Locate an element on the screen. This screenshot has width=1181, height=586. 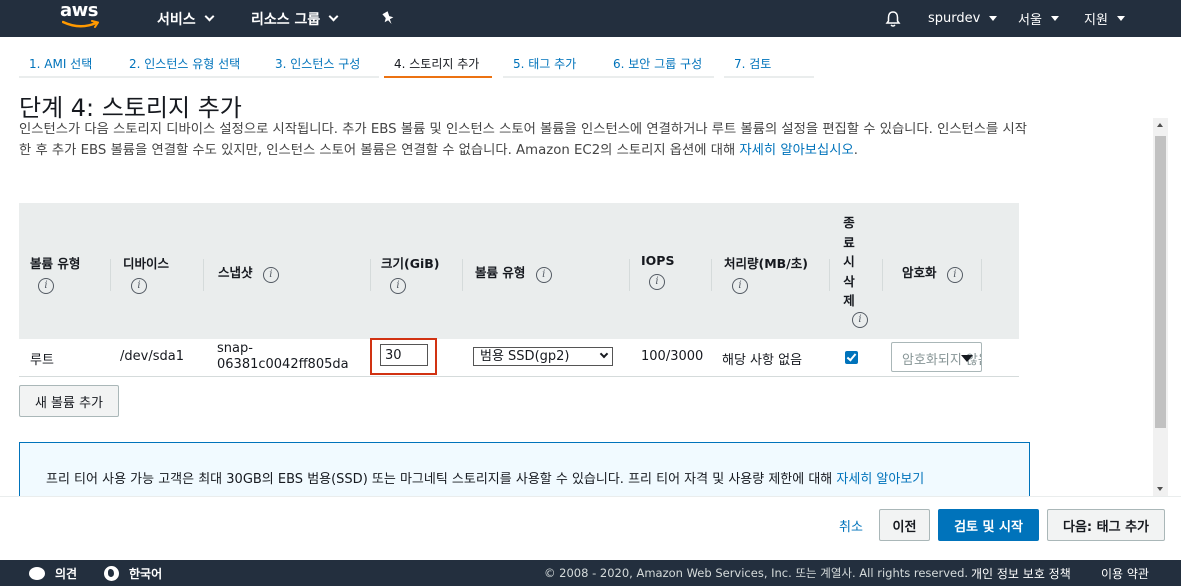
step-label: 6. 보안 그룹 구성 is located at coordinates (658, 64).